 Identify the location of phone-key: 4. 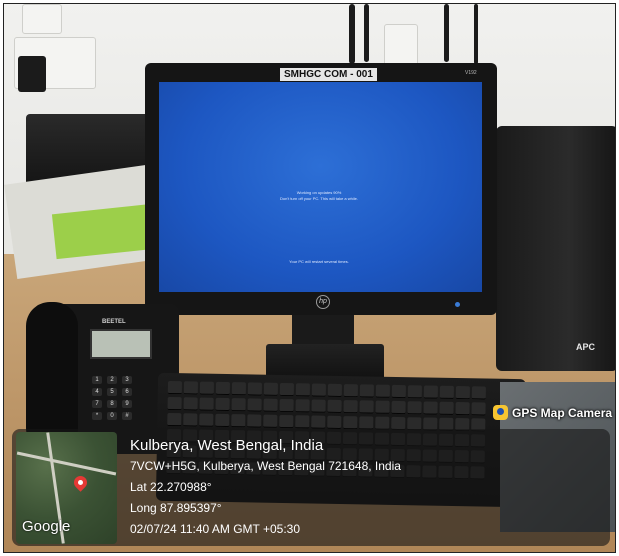
(97, 392).